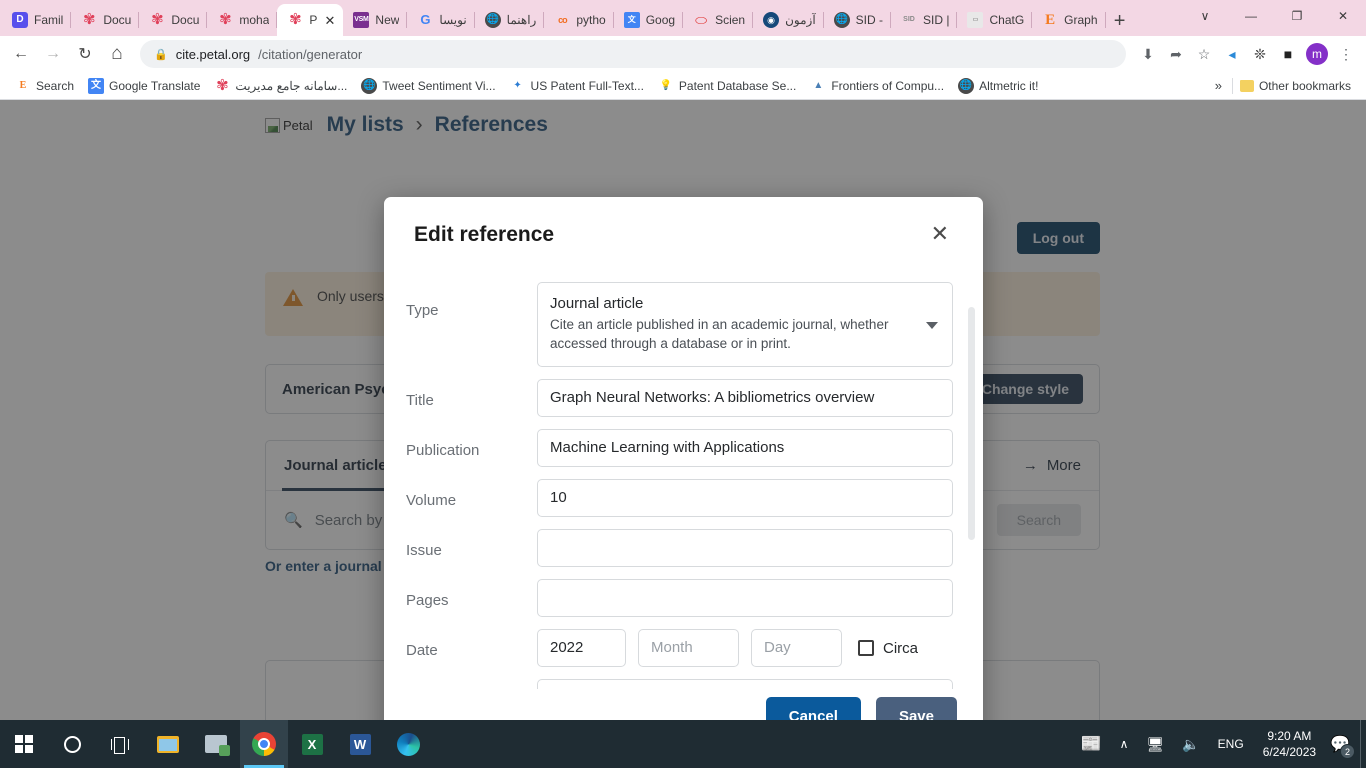  I want to click on back-icon: ←, so click(21, 54).